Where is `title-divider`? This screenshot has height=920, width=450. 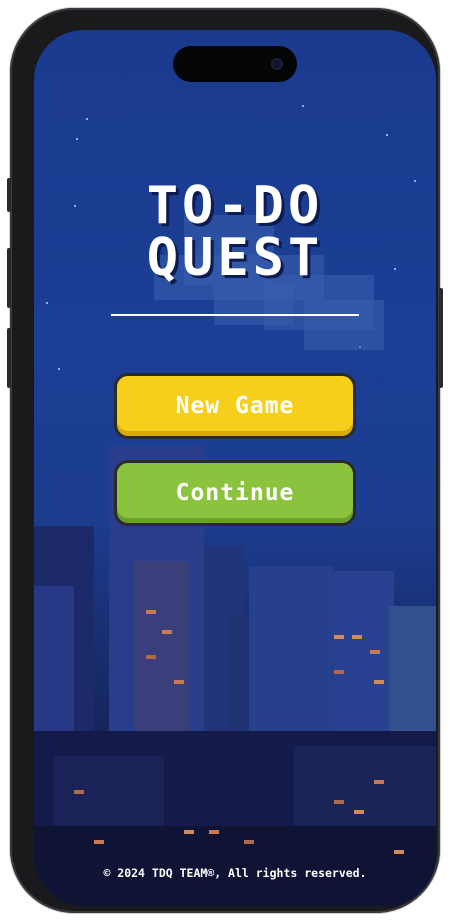
title-divider is located at coordinates (235, 315).